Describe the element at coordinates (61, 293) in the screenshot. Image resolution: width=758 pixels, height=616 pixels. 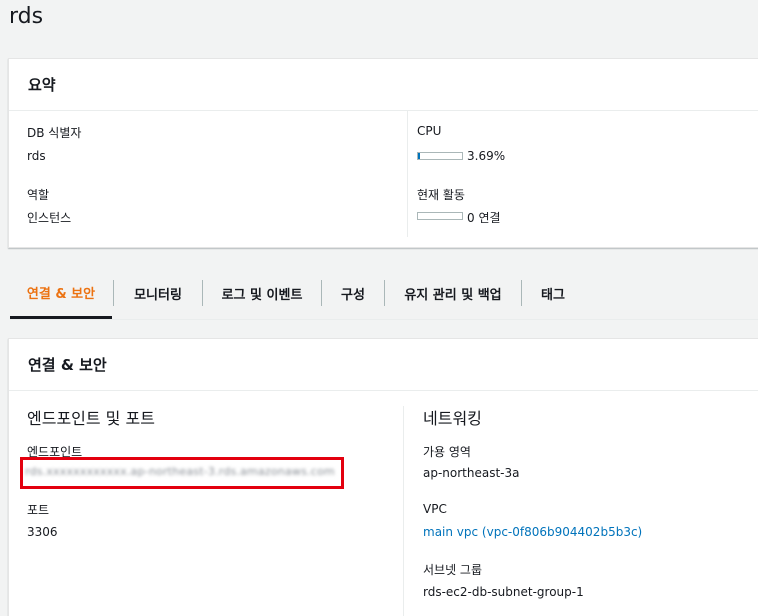
I see `tab-connectivity-security: 연결 & 보안` at that location.